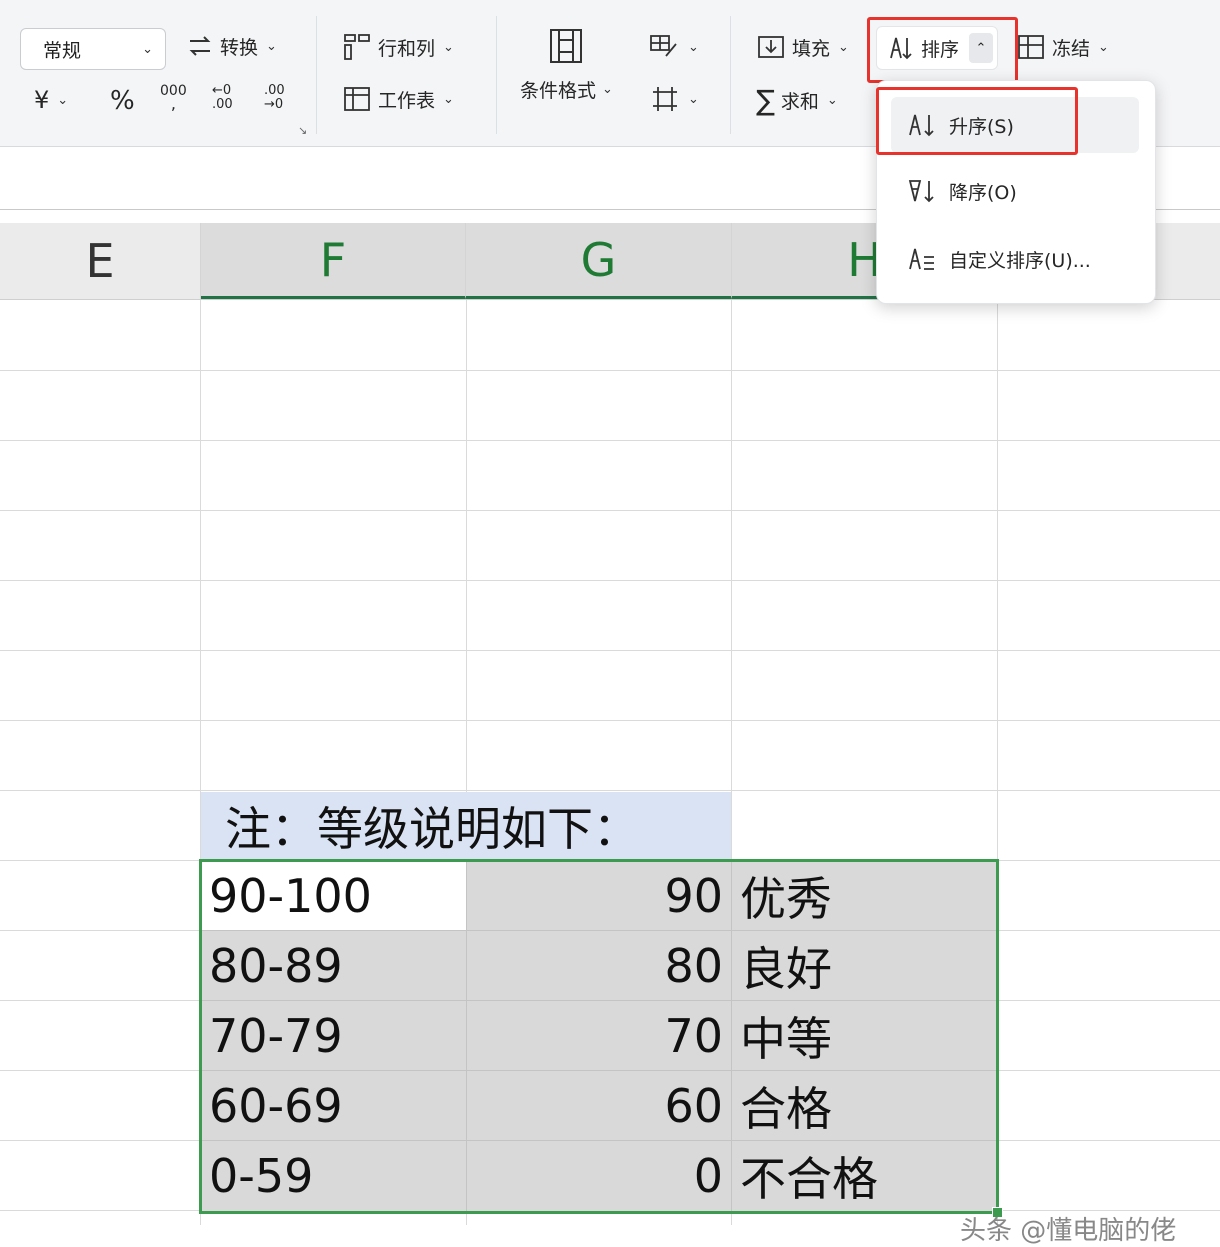  What do you see at coordinates (173, 103) in the screenshot?
I see `comma-glyph: ,` at bounding box center [173, 103].